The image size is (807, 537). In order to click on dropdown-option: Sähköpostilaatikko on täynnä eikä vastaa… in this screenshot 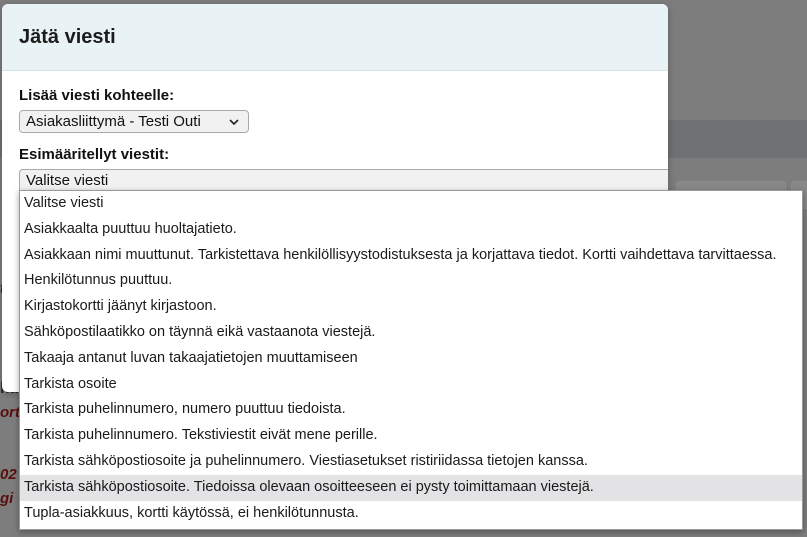, I will do `click(411, 333)`.